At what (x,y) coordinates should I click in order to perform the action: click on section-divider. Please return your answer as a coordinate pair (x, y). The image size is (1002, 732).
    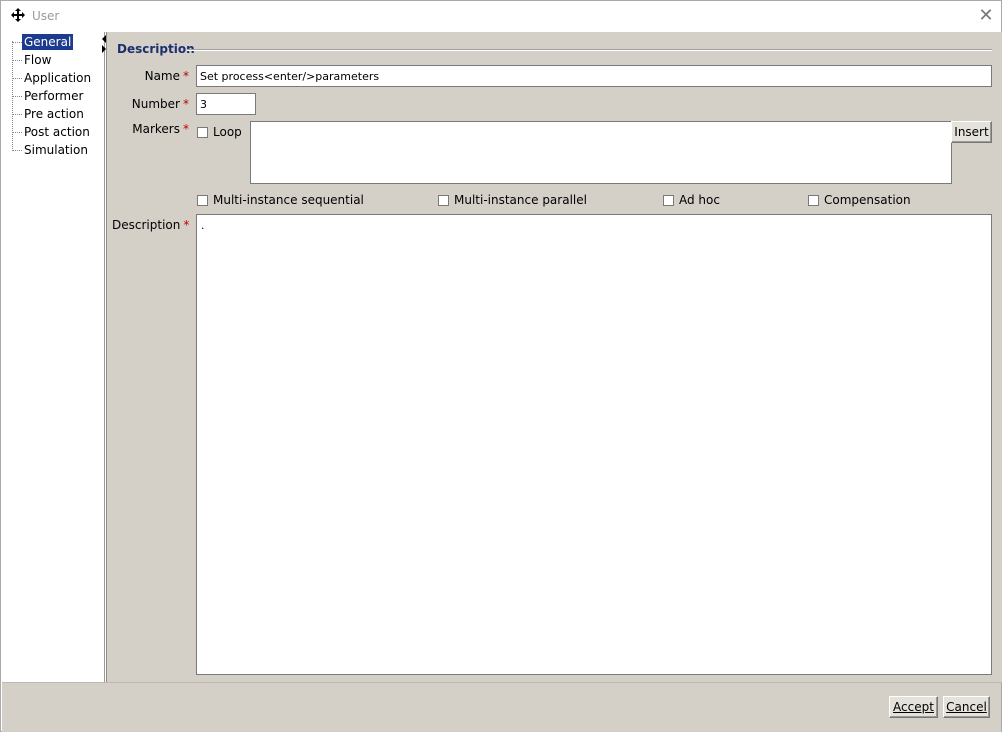
    Looking at the image, I should click on (589, 50).